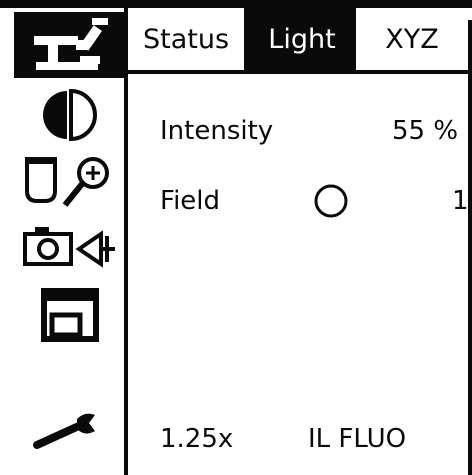 The image size is (472, 475). I want to click on intensity-label: Intensity, so click(217, 131).